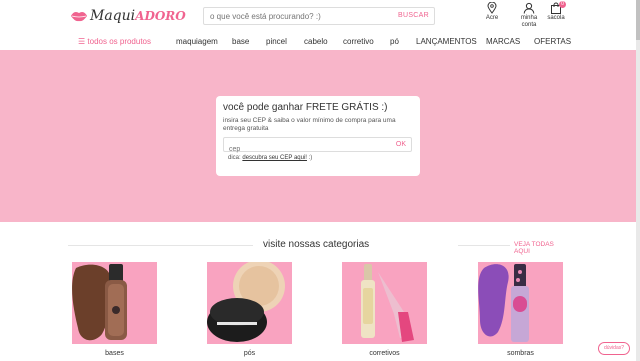 This screenshot has width=640, height=361. Describe the element at coordinates (638, 180) in the screenshot. I see `page-scrollbar` at that location.